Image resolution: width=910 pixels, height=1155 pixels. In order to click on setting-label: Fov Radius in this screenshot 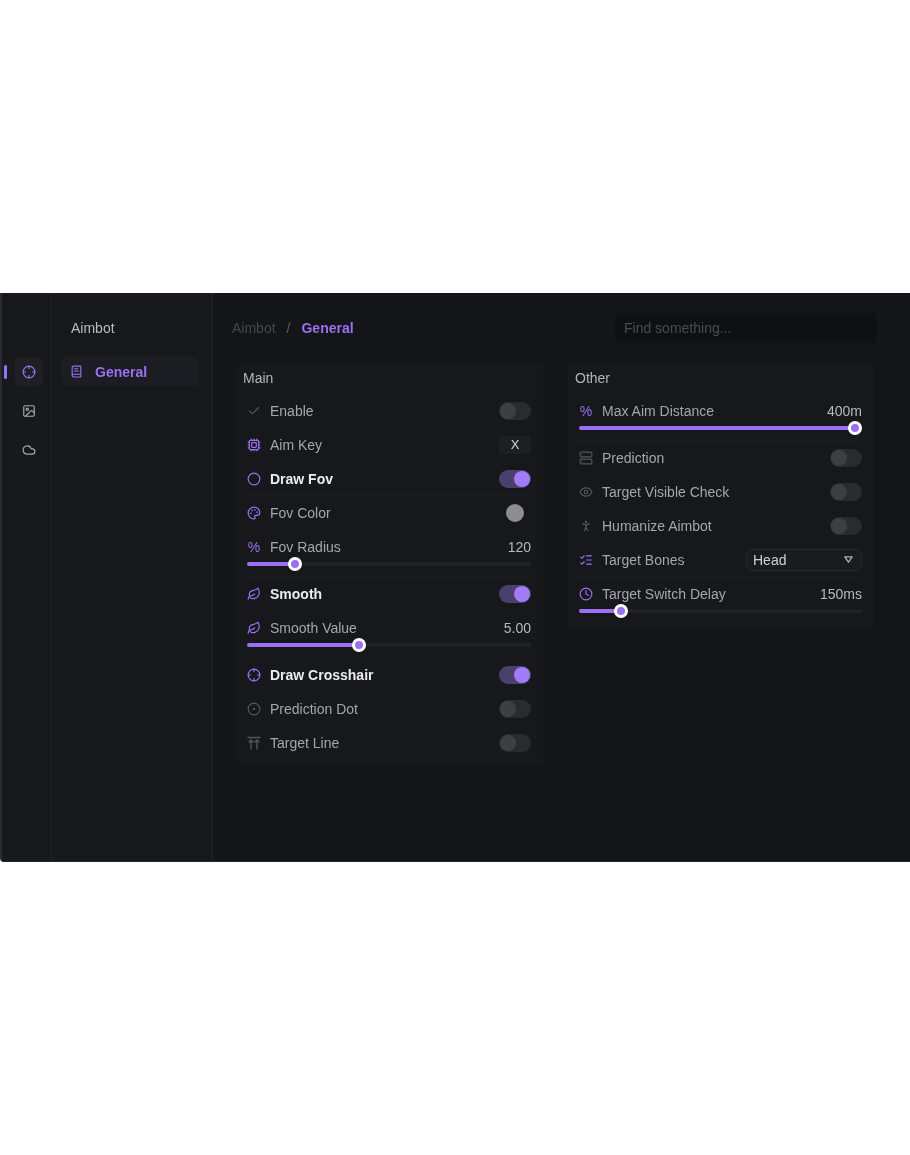, I will do `click(306, 547)`.